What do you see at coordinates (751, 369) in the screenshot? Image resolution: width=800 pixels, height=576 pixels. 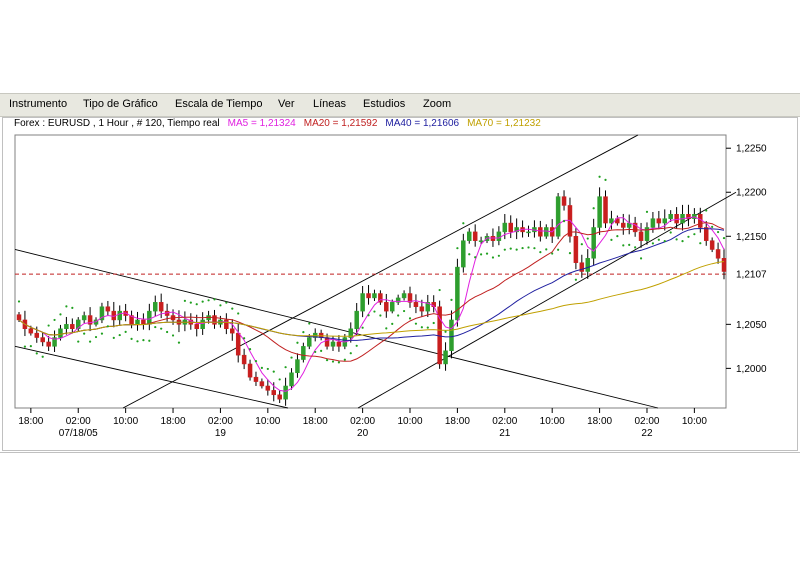 I see `y-tick-label: 1,2000` at bounding box center [751, 369].